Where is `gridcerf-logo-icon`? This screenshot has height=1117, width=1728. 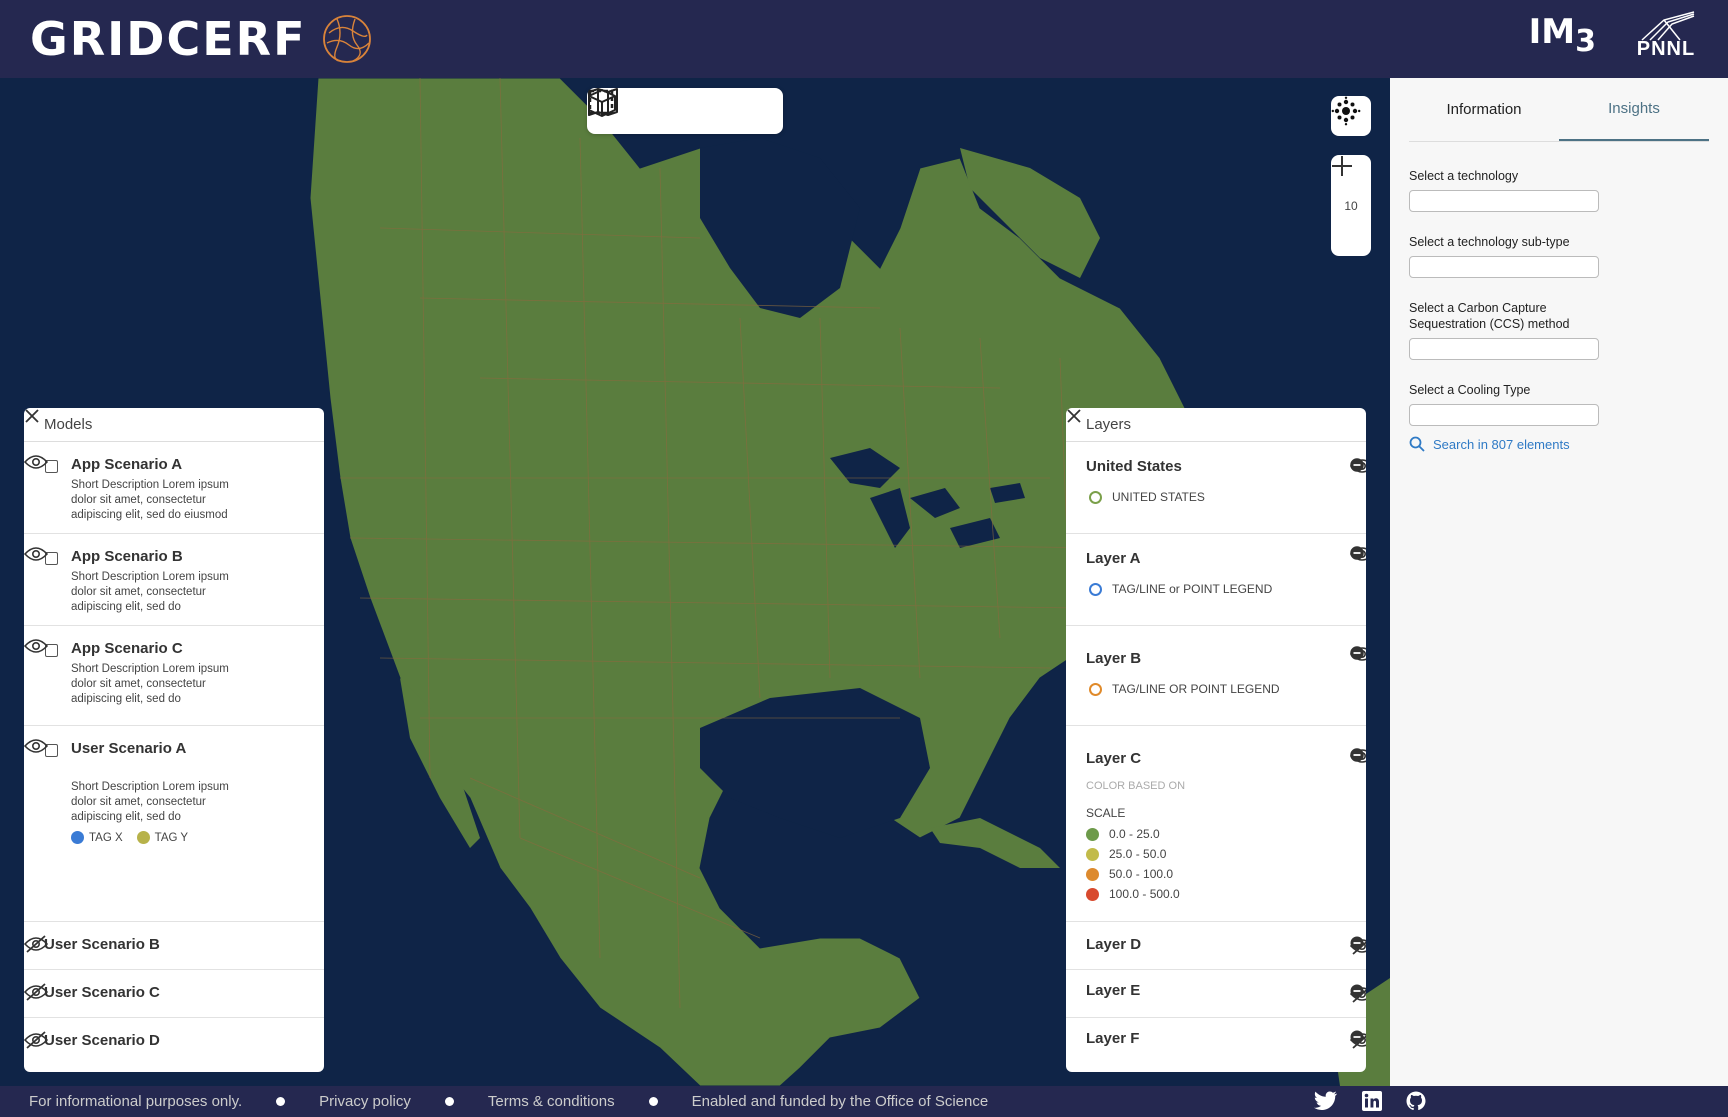 gridcerf-logo-icon is located at coordinates (346, 39).